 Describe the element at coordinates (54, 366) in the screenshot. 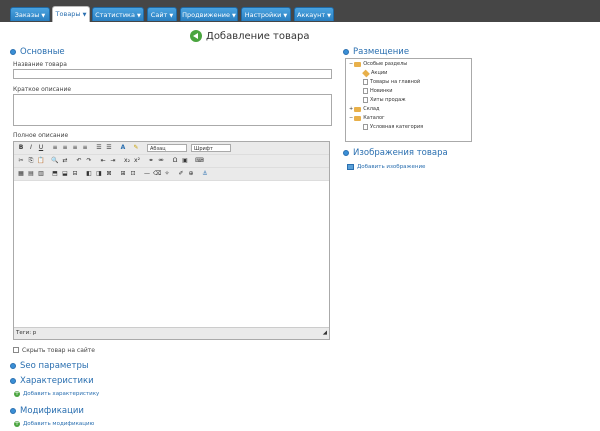

I see `section-title-text: Seo параметры` at that location.